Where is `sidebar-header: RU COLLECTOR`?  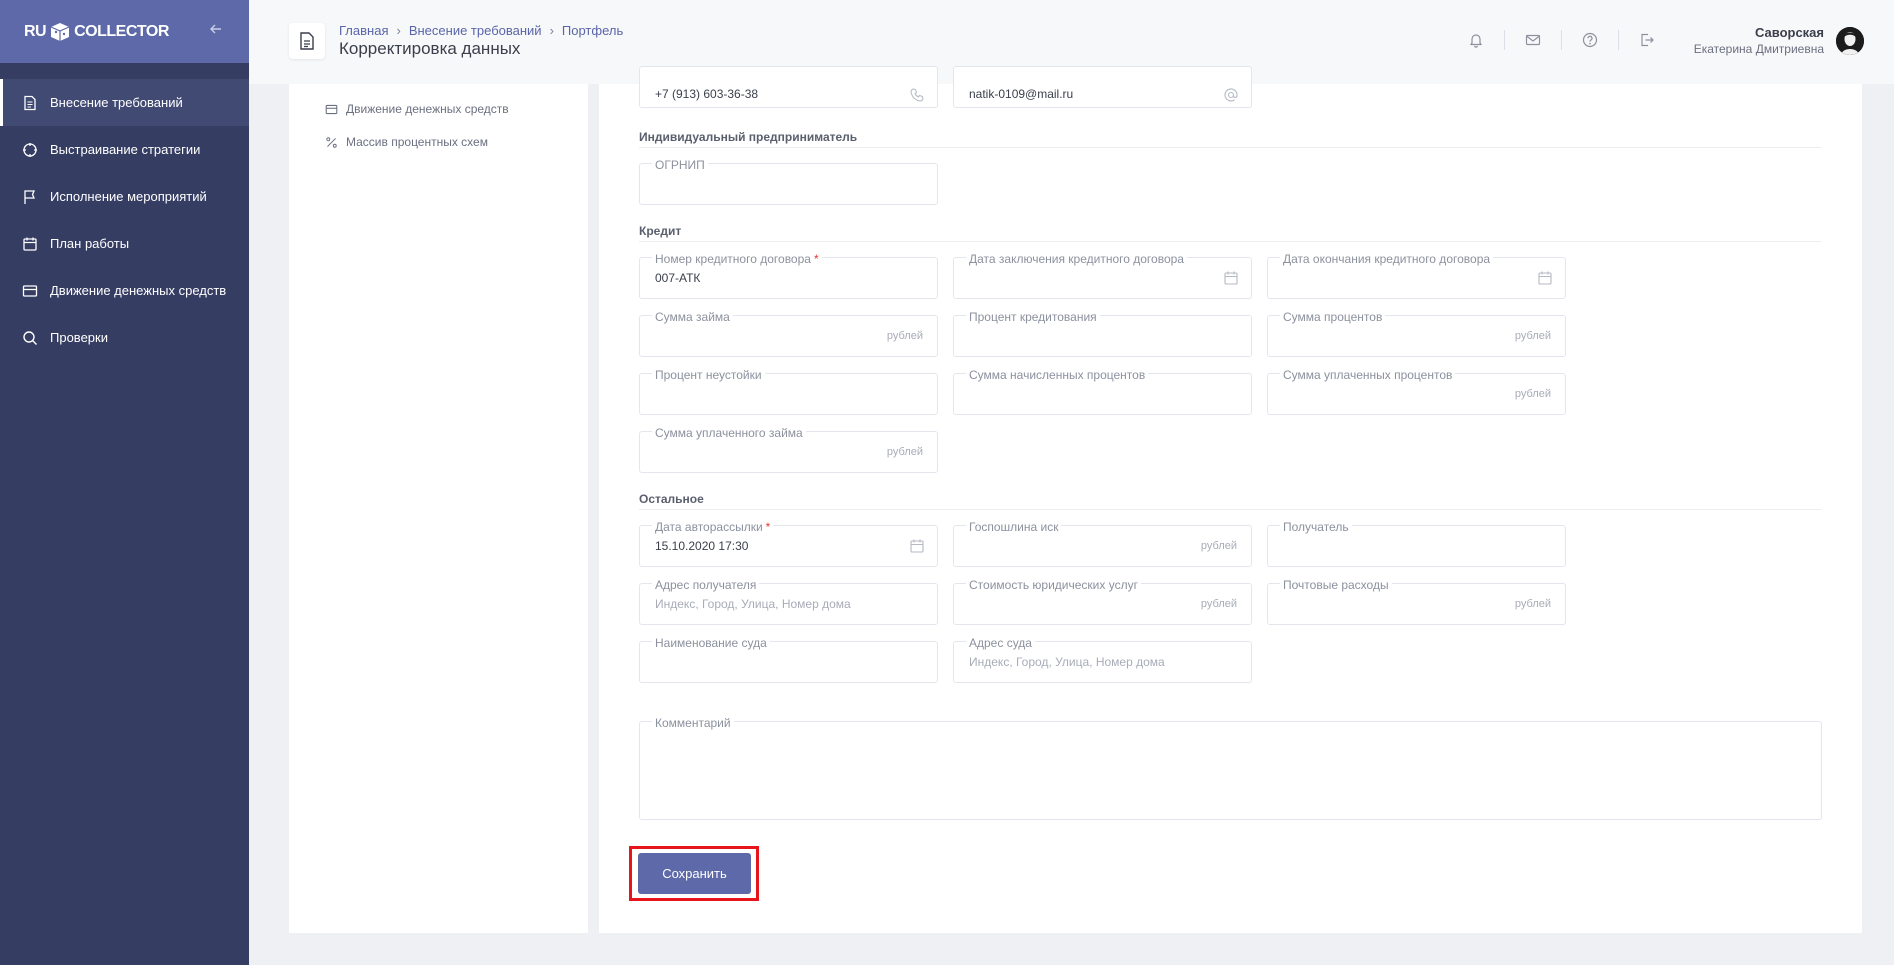 sidebar-header: RU COLLECTOR is located at coordinates (124, 31).